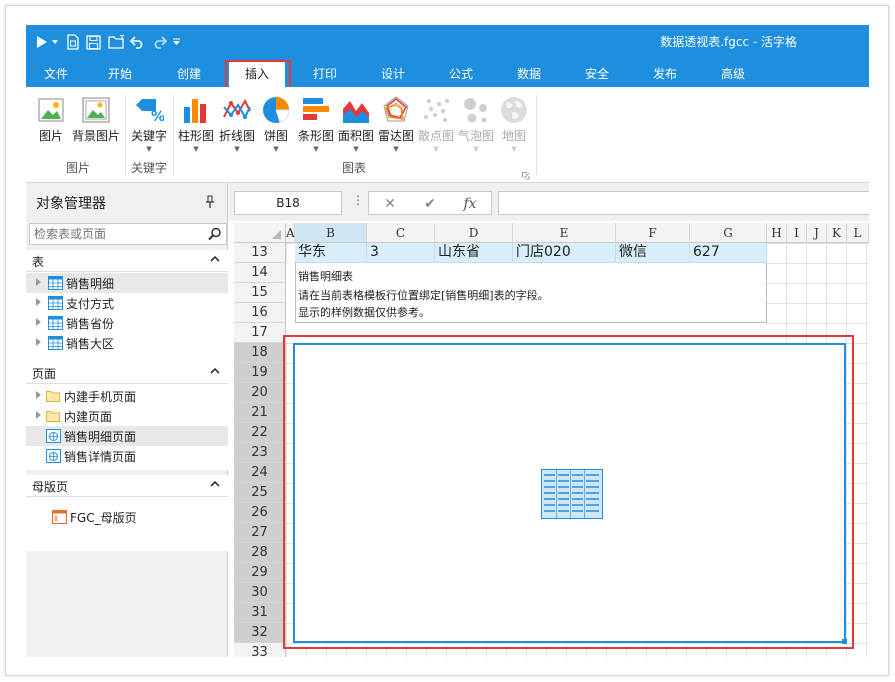 This screenshot has height=682, width=895. Describe the element at coordinates (476, 124) in the screenshot. I see `bubble-chart-button: 气泡图 ▼` at that location.